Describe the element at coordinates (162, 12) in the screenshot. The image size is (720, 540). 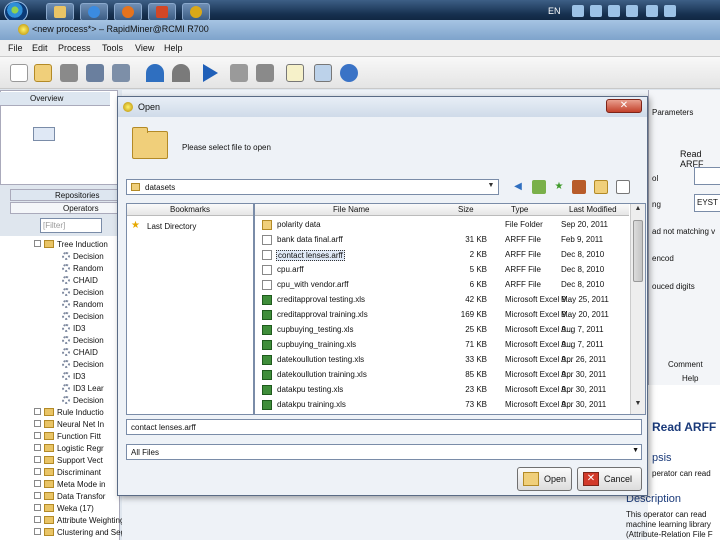
I see `powerpoint-icon` at that location.